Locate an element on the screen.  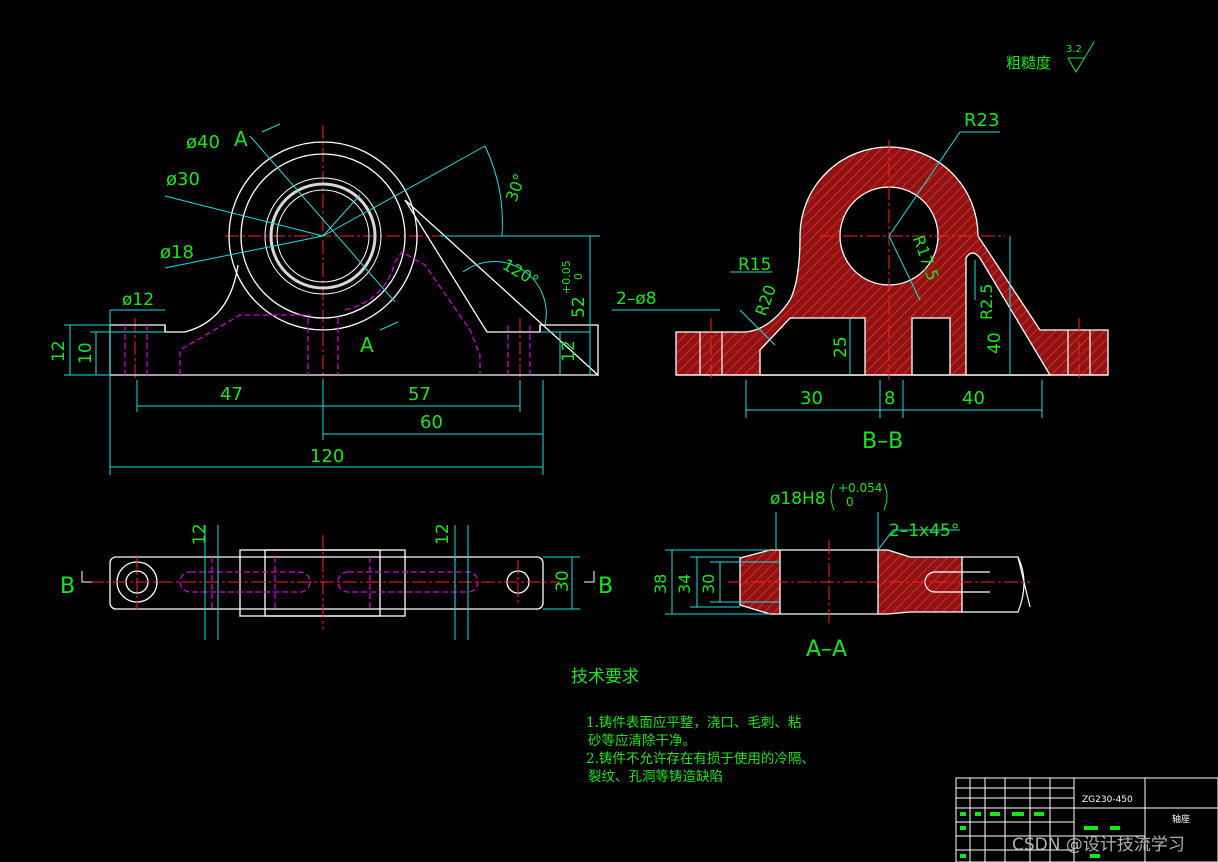
dim-d38: 38 is located at coordinates (660, 584).